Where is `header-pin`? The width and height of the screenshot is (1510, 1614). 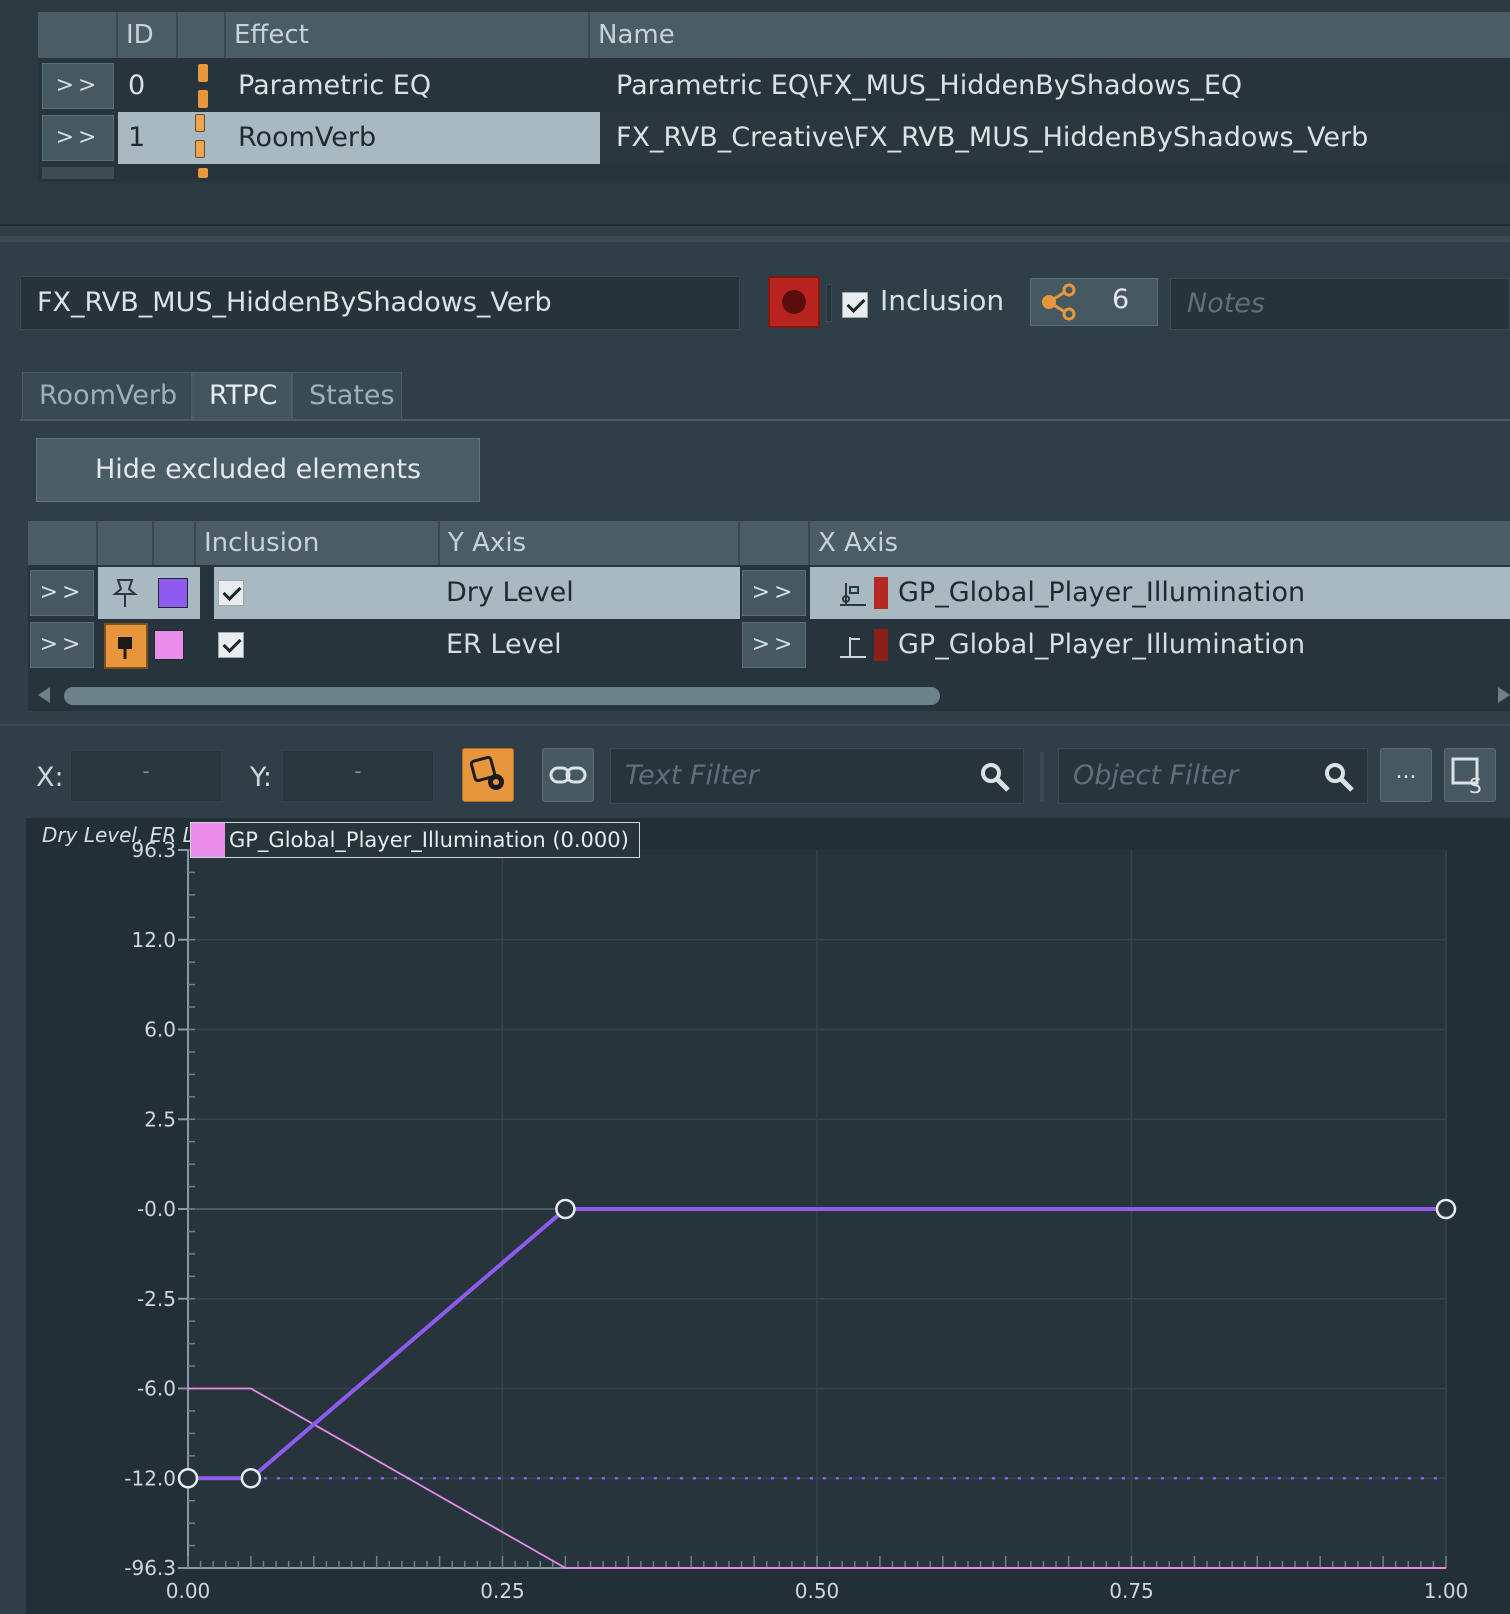
header-pin is located at coordinates (126, 543).